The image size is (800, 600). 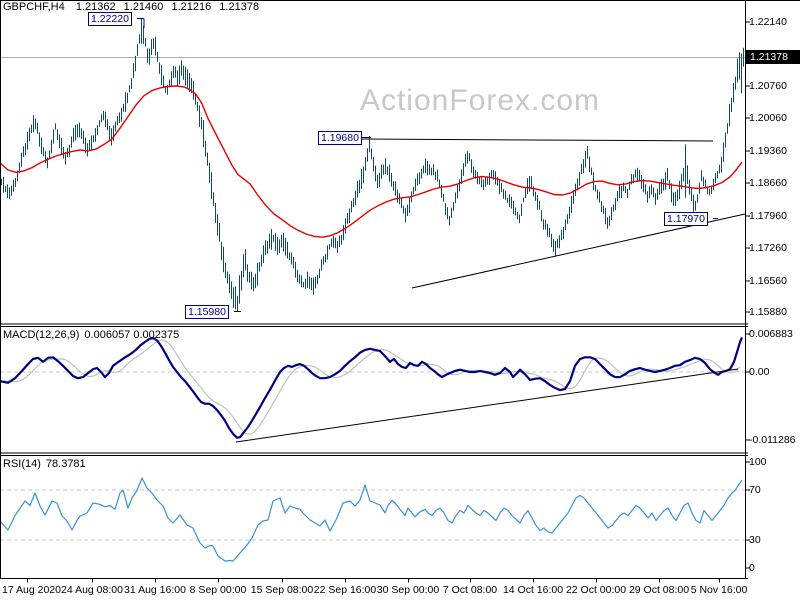 I want to click on time-axis-label: 17 Aug 2020, so click(x=31, y=590).